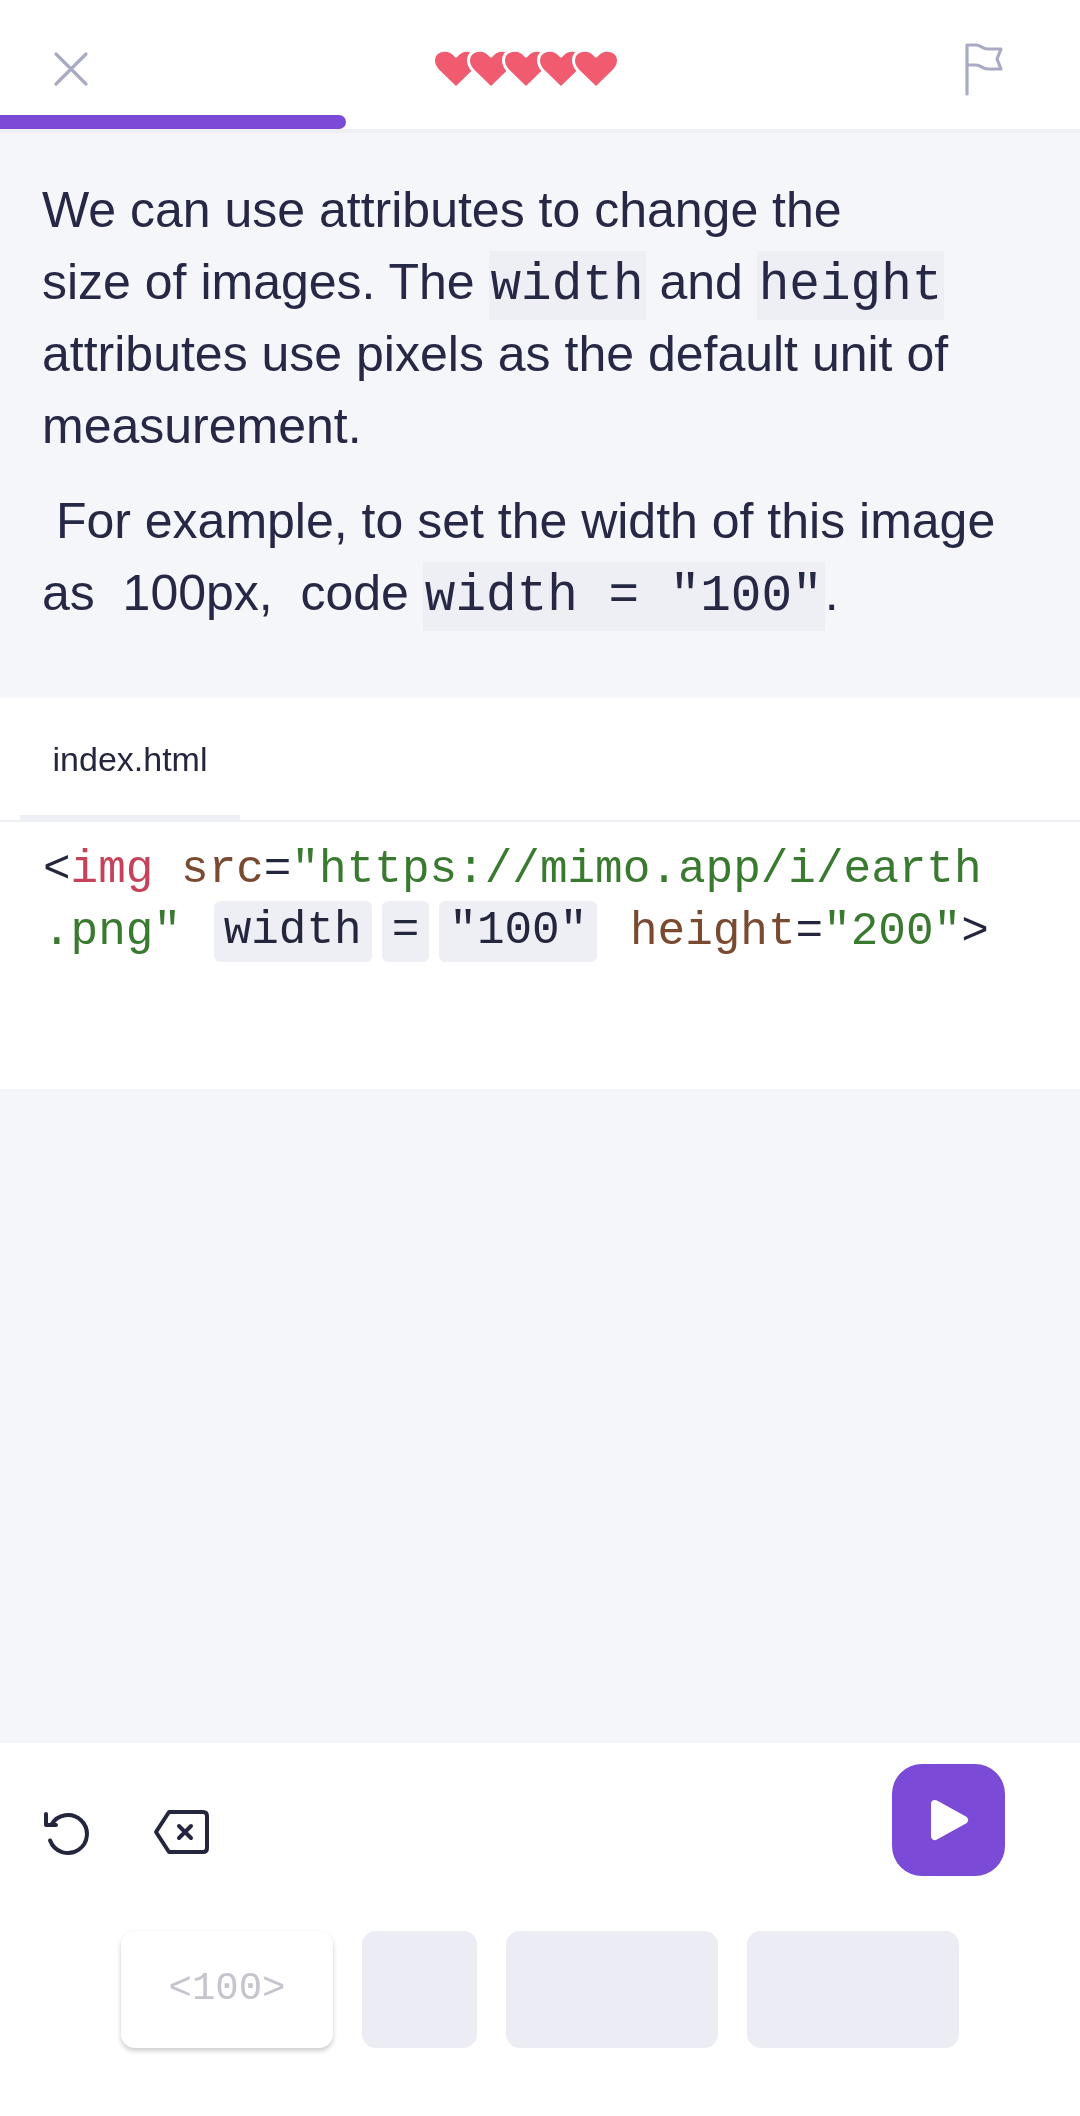 Image resolution: width=1080 pixels, height=2116 pixels. I want to click on play-icon, so click(948, 1820).